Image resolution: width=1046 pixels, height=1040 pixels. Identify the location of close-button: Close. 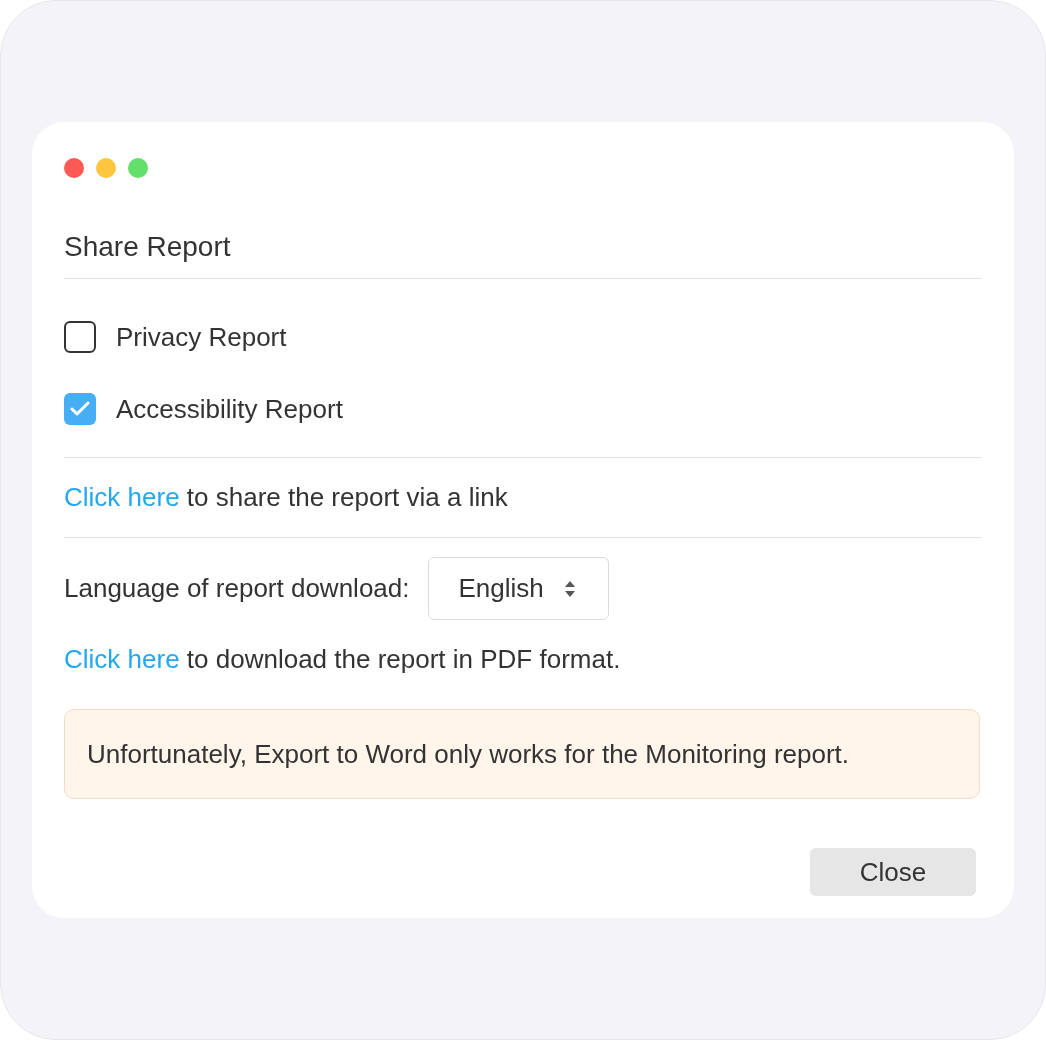
(893, 872).